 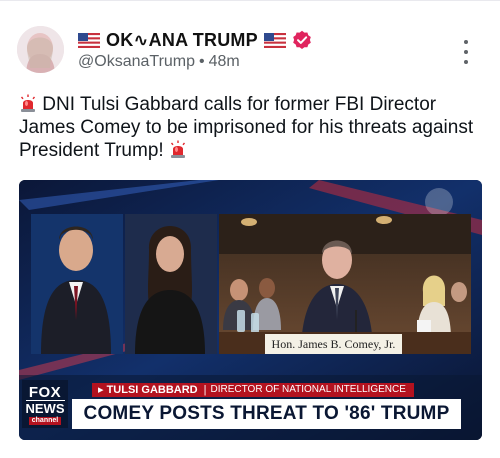 I want to click on avatar, so click(x=40, y=49).